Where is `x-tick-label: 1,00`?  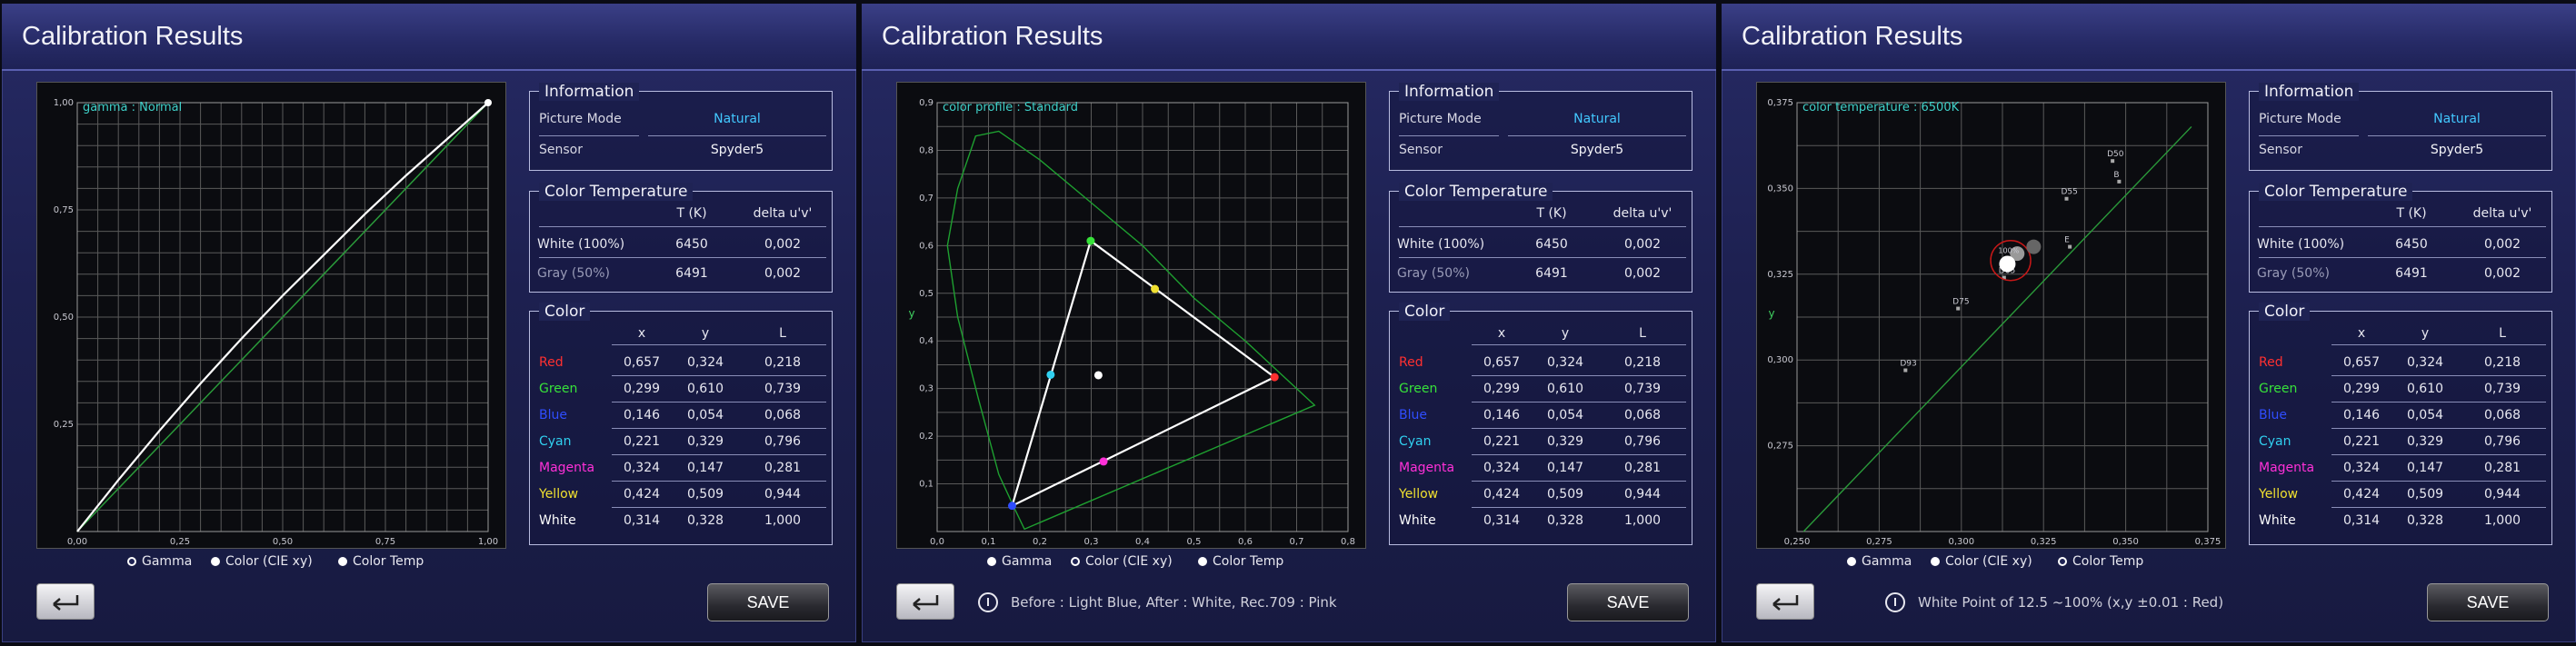
x-tick-label: 1,00 is located at coordinates (488, 542).